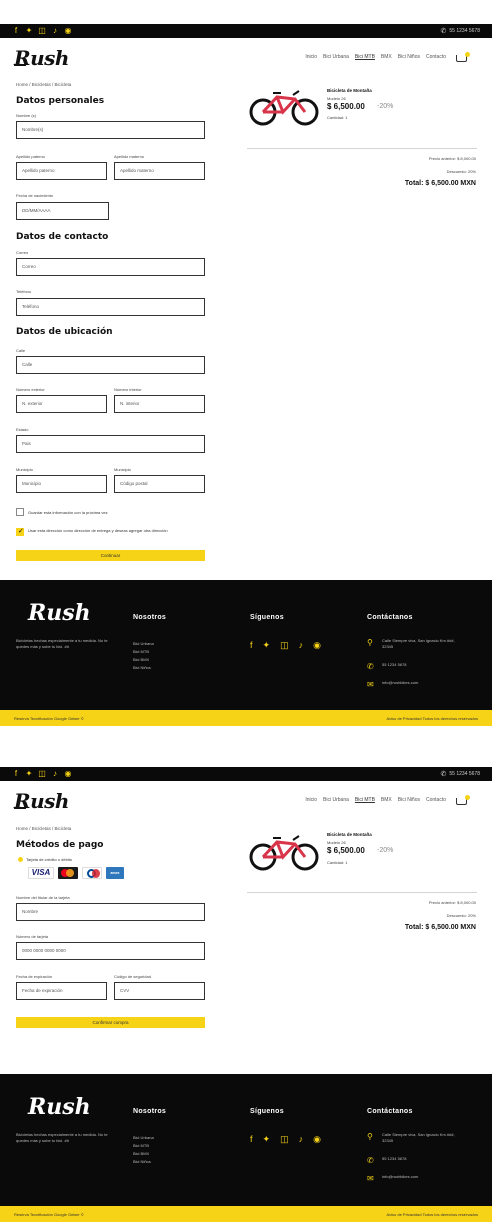  What do you see at coordinates (61, 404) in the screenshot?
I see `ext-input: N. exterior` at bounding box center [61, 404].